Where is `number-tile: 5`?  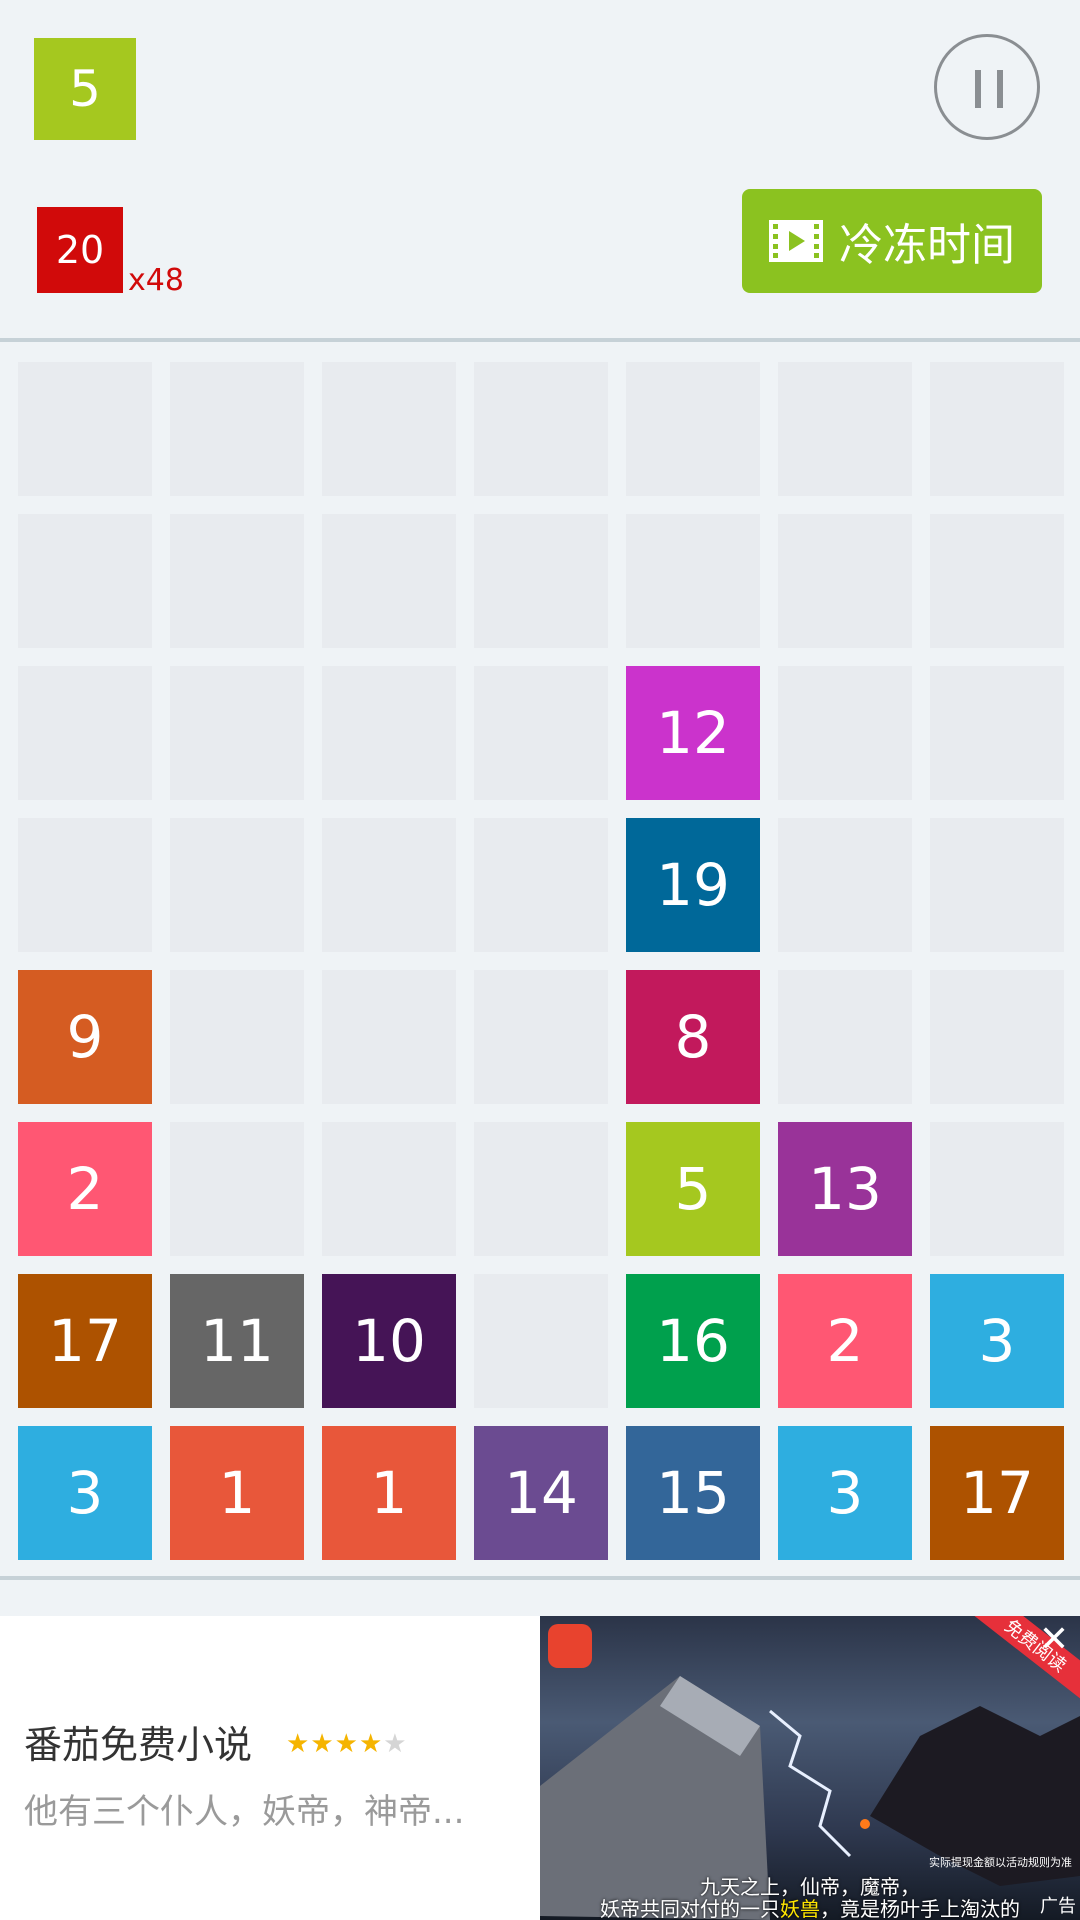
number-tile: 5 is located at coordinates (693, 1189).